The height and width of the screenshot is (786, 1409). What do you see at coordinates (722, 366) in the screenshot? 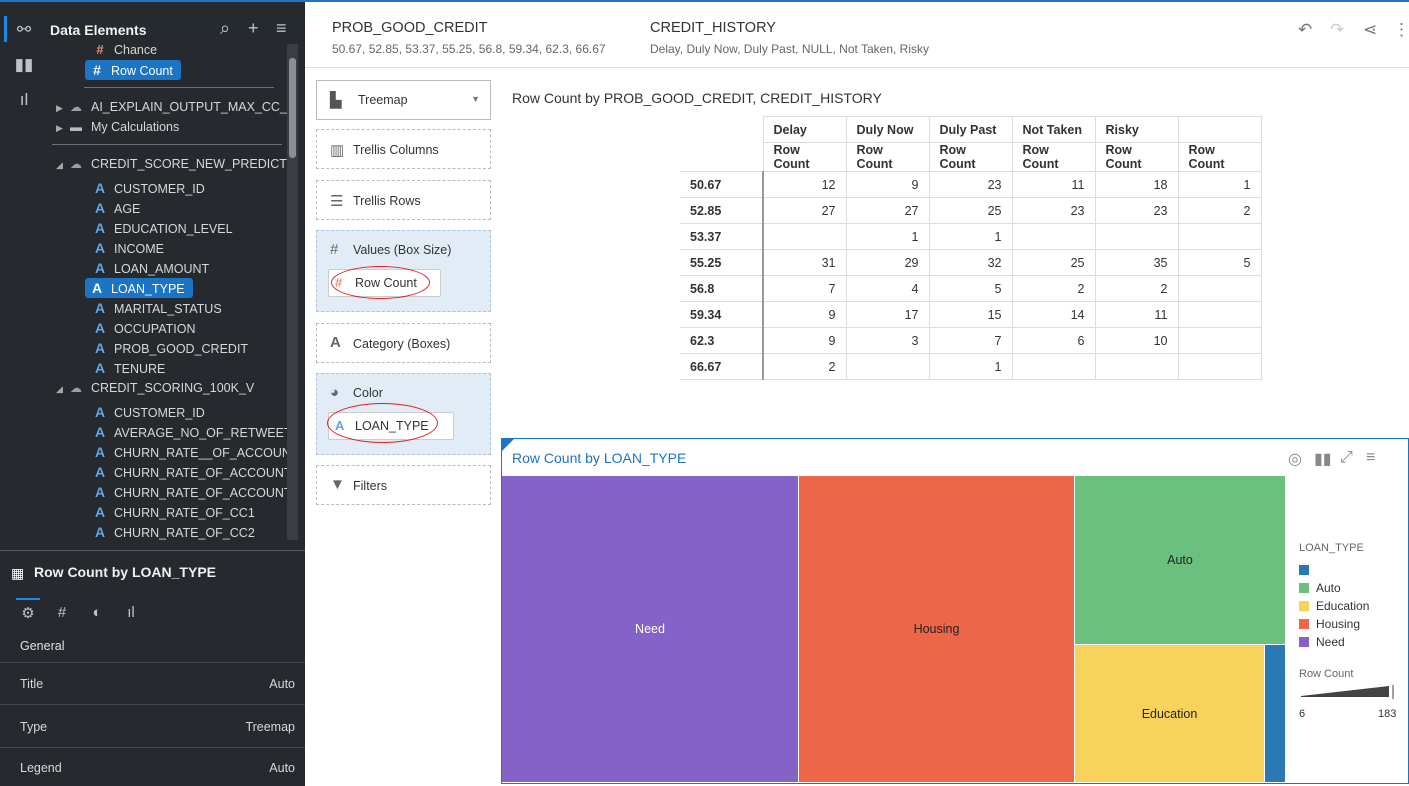
I see `pivot-row-header: 66.67` at bounding box center [722, 366].